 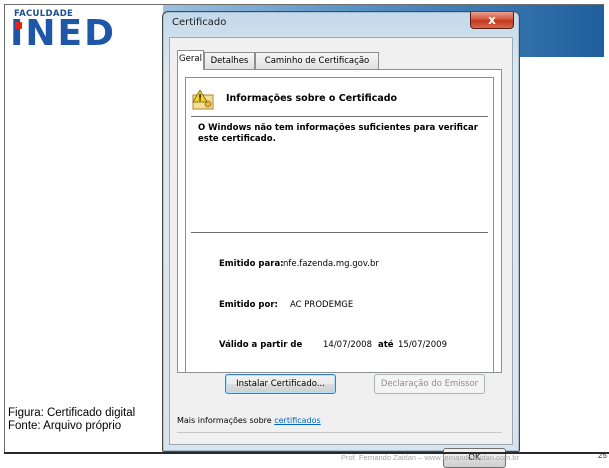 I want to click on certificate-warning-icon, so click(x=203, y=99).